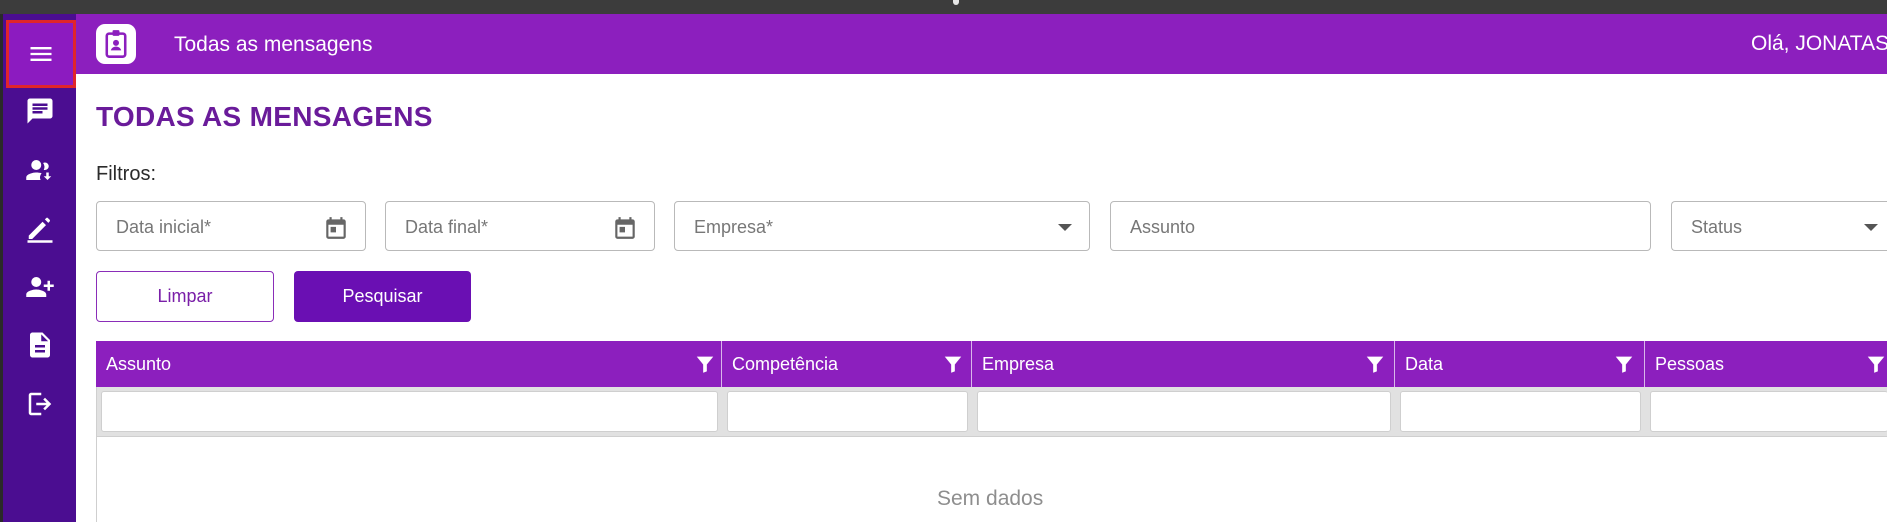 The width and height of the screenshot is (1887, 522). I want to click on sidebar-item-contacts, so click(39, 170).